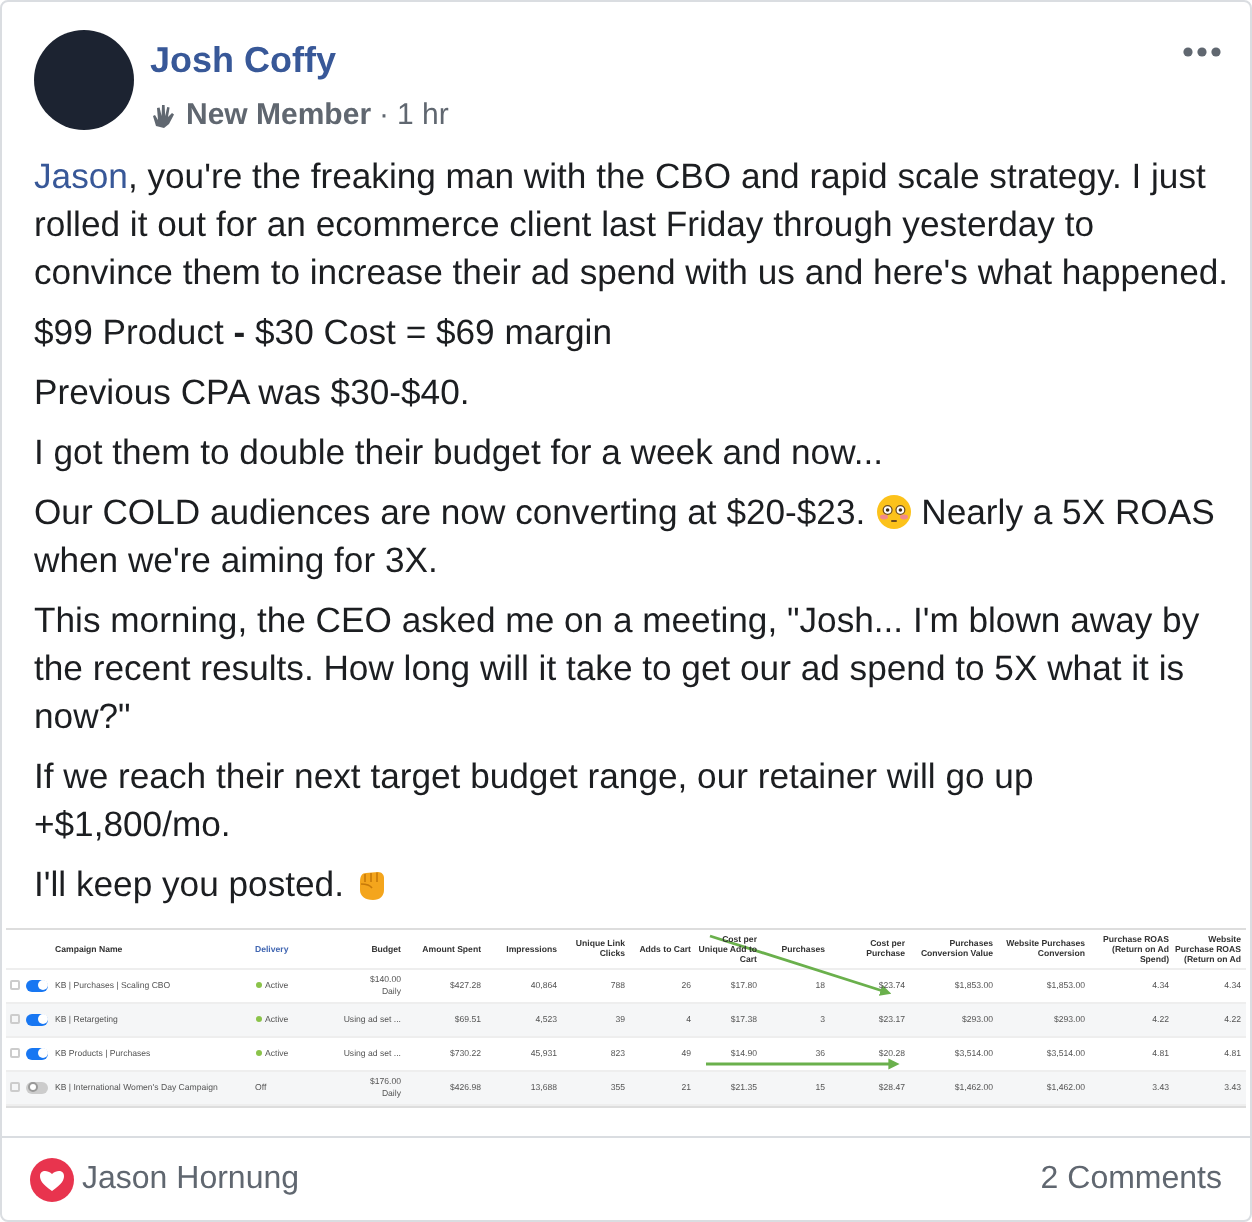 Image resolution: width=1252 pixels, height=1222 pixels. Describe the element at coordinates (618, 668) in the screenshot. I see `post-text: This morning, the CEO asked me on a meeting, "Josh... I'm blown away by the recent results. How long will it take to get our ad spend to 5X what it is now?"` at that location.